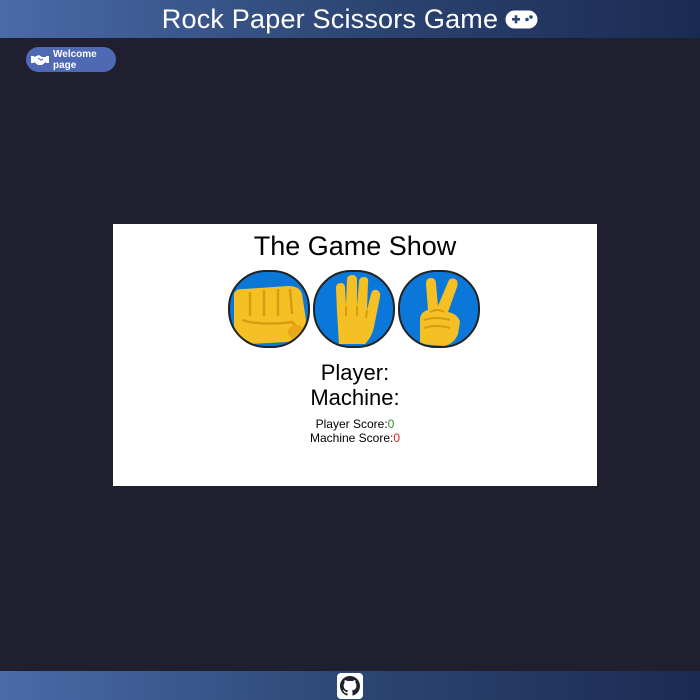 The width and height of the screenshot is (700, 700). Describe the element at coordinates (330, 18) in the screenshot. I see `page-title: Rock Paper Scissors Game` at that location.